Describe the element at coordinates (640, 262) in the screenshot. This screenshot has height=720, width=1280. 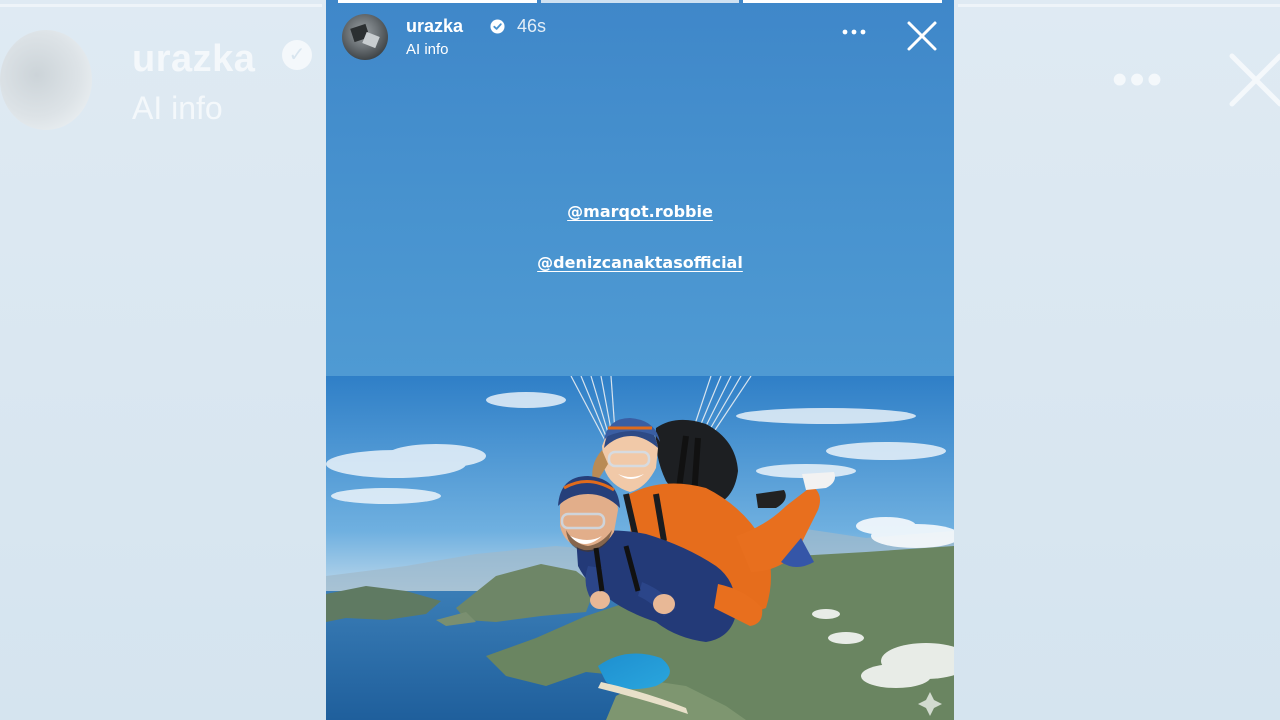
I see `mention-sticker: @denizcanaktasofficial` at that location.